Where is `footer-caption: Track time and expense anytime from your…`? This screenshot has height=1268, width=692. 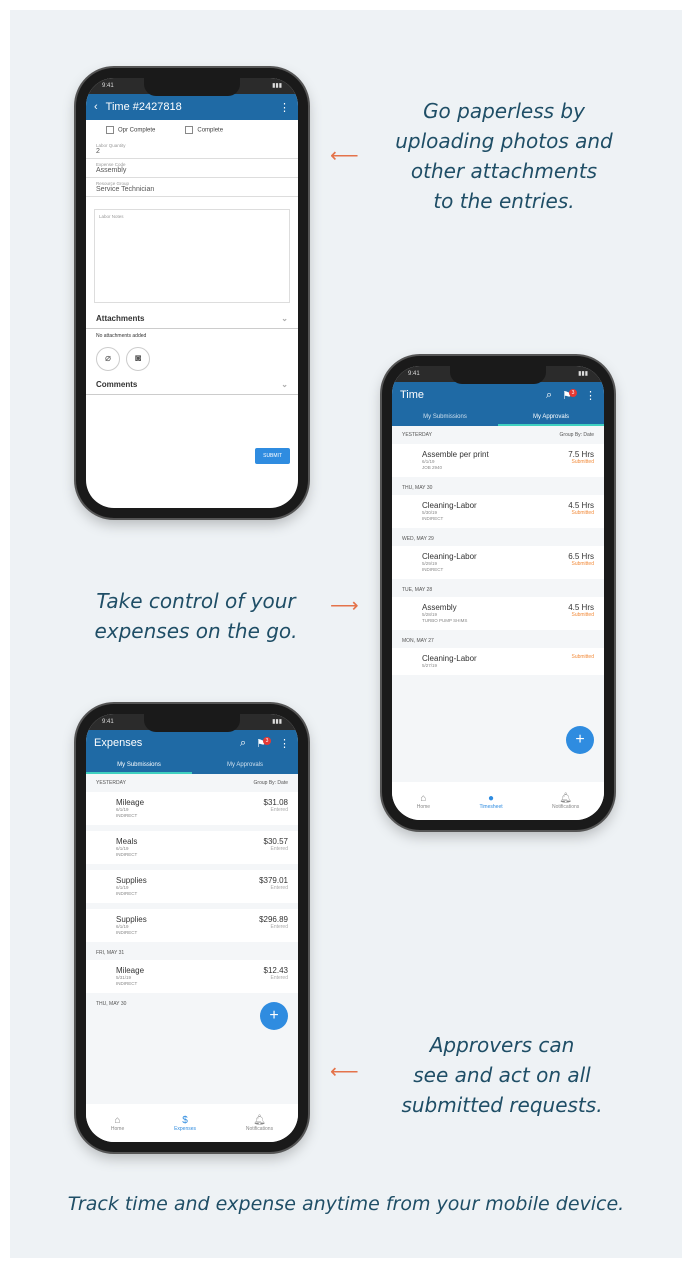
footer-caption: Track time and expense anytime from your… is located at coordinates (346, 1204).